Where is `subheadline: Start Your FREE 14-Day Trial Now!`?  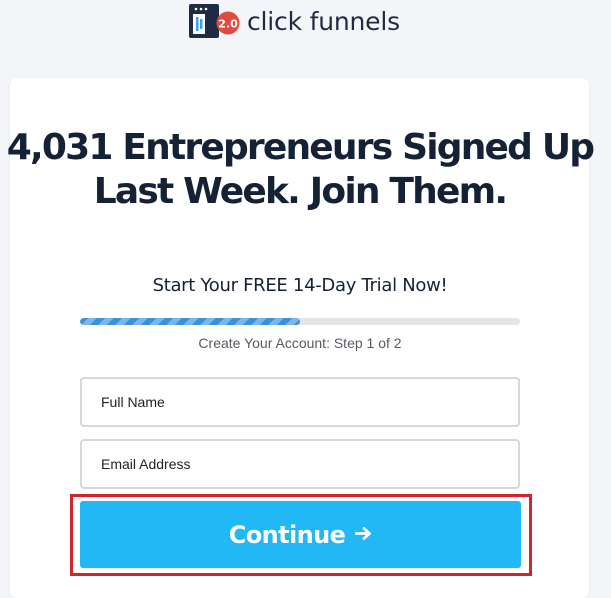 subheadline: Start Your FREE 14-Day Trial Now! is located at coordinates (300, 285).